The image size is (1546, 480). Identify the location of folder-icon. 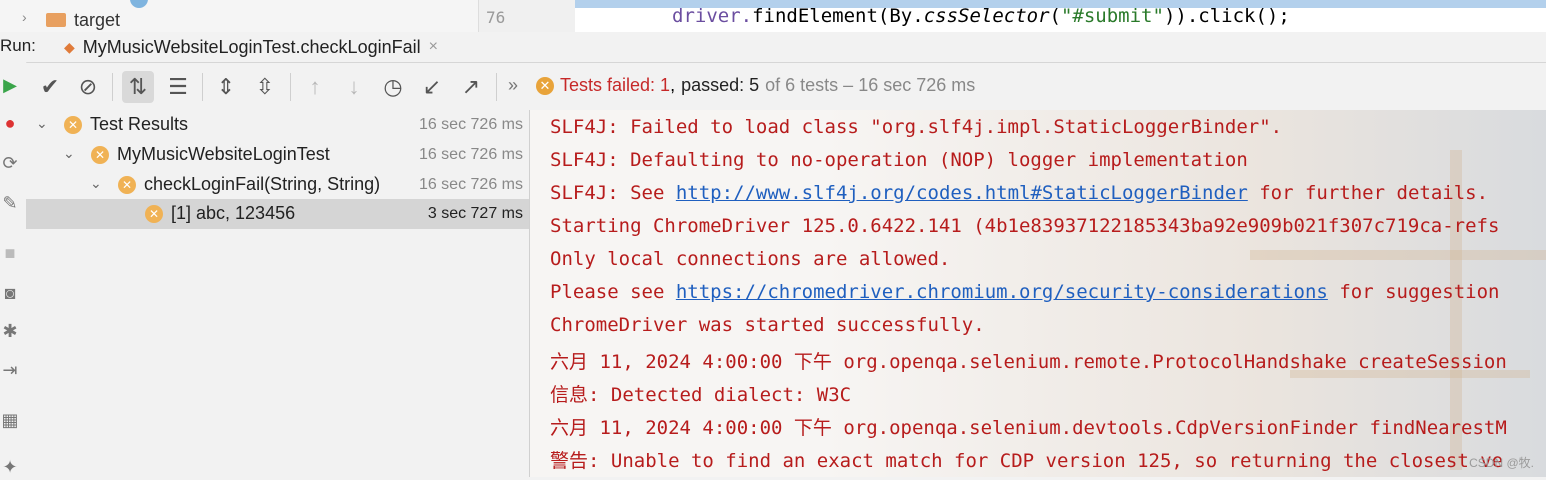
(56, 20).